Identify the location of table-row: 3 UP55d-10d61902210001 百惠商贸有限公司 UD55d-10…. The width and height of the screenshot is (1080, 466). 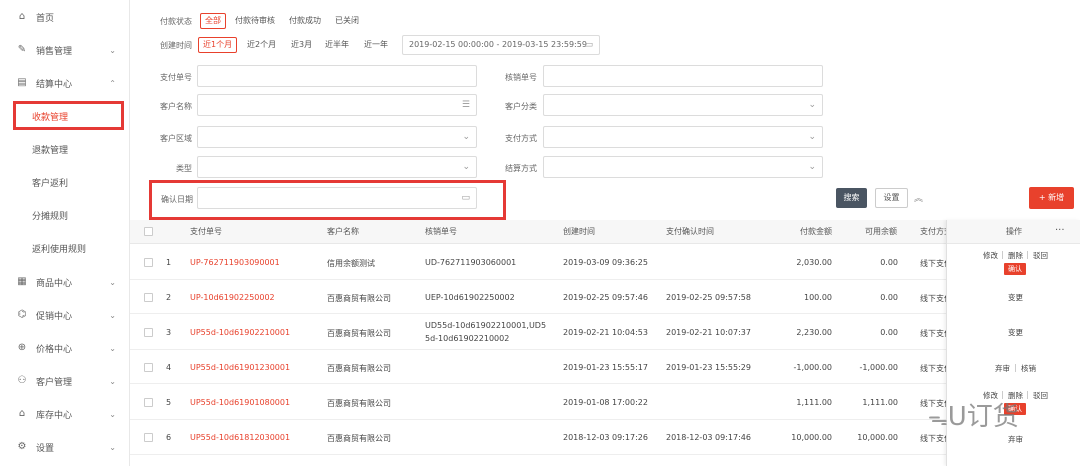
(605, 332).